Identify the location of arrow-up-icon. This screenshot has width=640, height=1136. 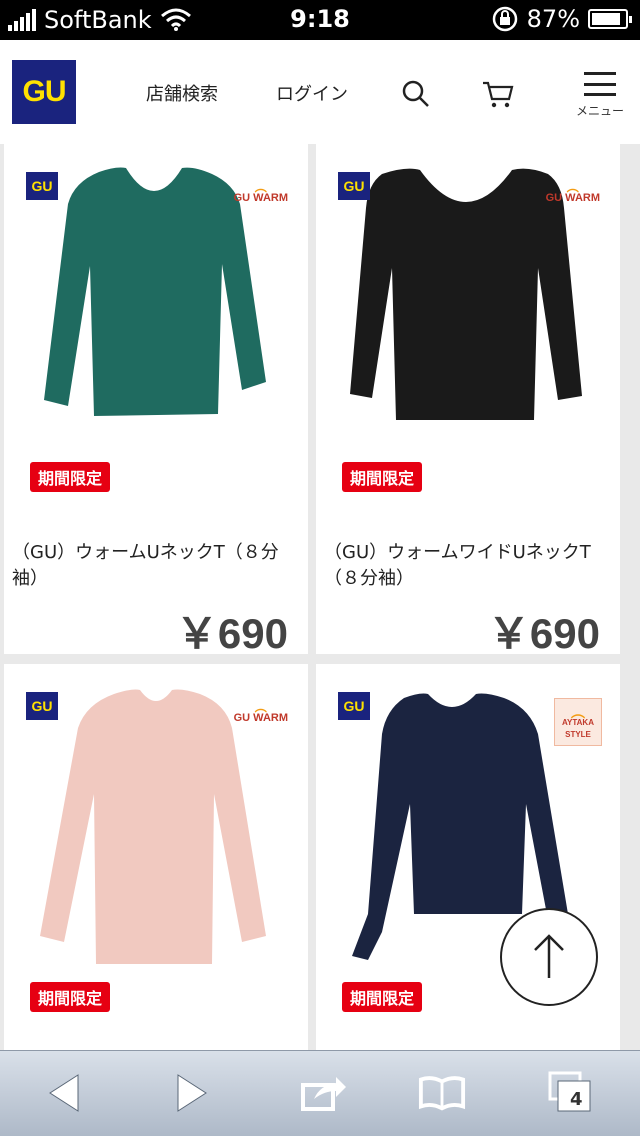
(549, 956).